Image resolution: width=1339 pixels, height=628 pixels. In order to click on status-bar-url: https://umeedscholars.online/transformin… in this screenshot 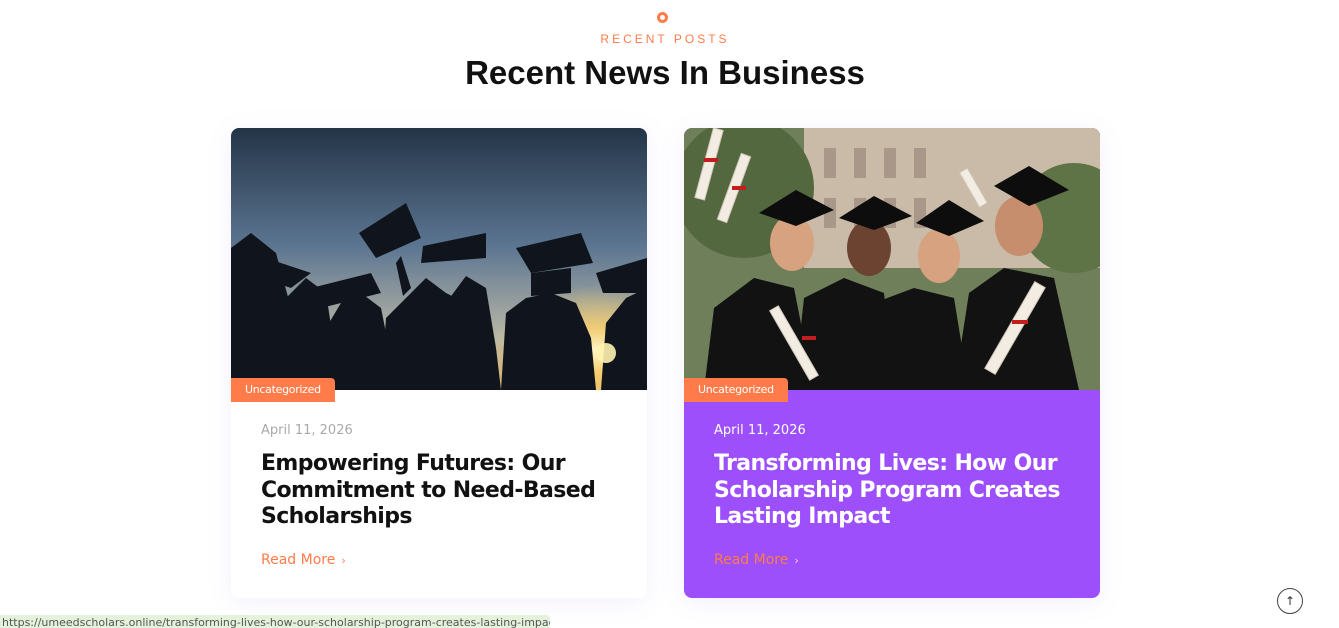, I will do `click(275, 621)`.